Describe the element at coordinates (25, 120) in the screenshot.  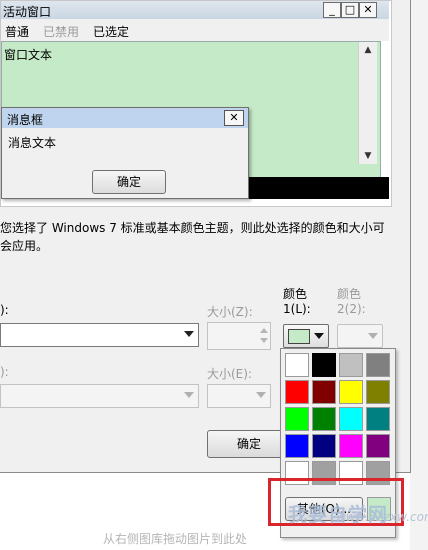
I see `message-box-title: 消息框` at that location.